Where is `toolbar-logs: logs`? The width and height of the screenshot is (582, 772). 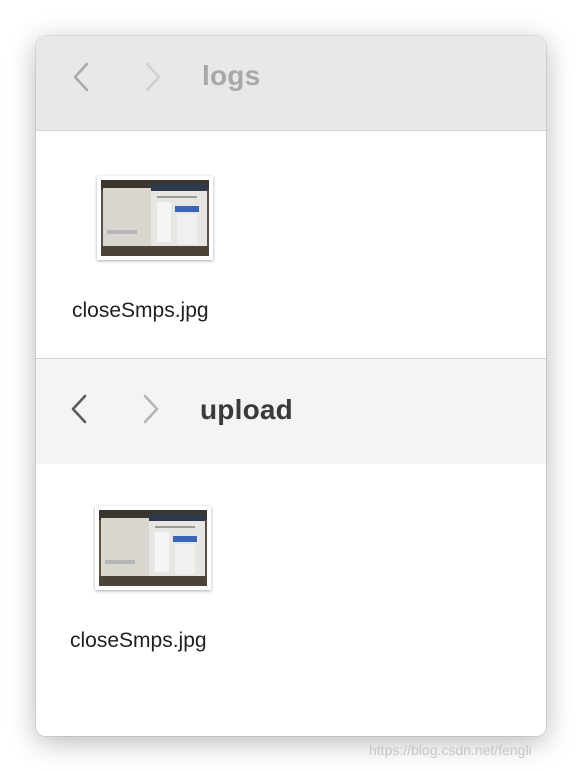 toolbar-logs: logs is located at coordinates (291, 83).